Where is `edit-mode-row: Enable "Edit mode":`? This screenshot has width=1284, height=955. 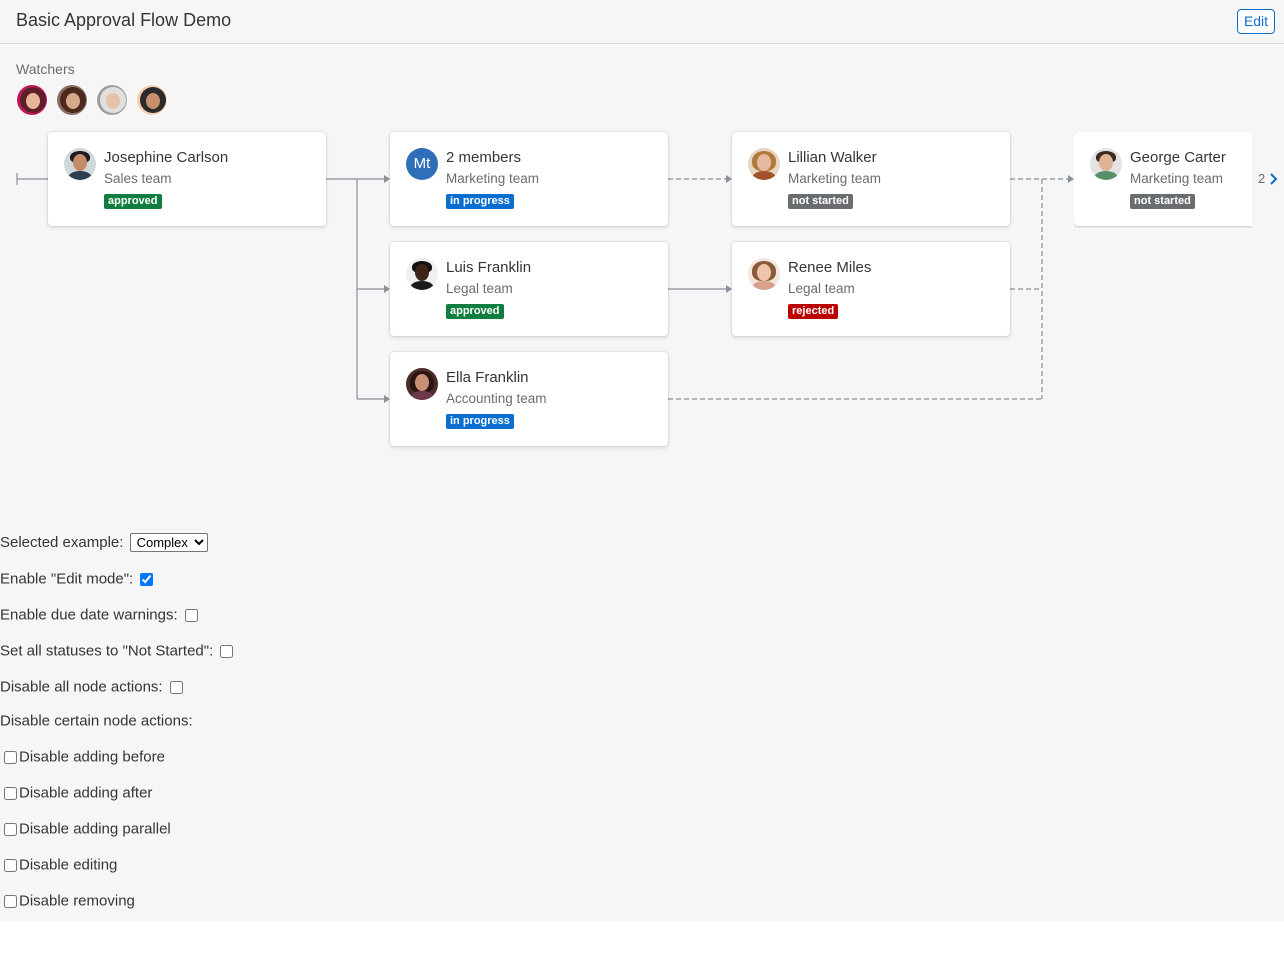
edit-mode-row: Enable "Edit mode": is located at coordinates (77, 579).